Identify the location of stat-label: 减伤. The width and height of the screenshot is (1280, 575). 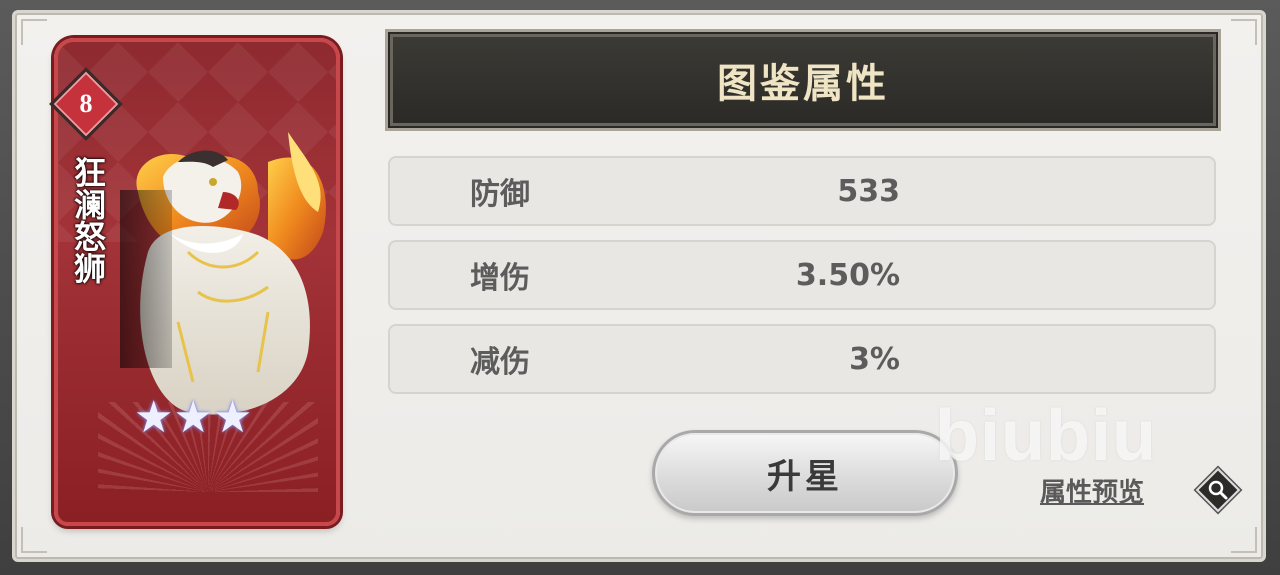
(500, 362).